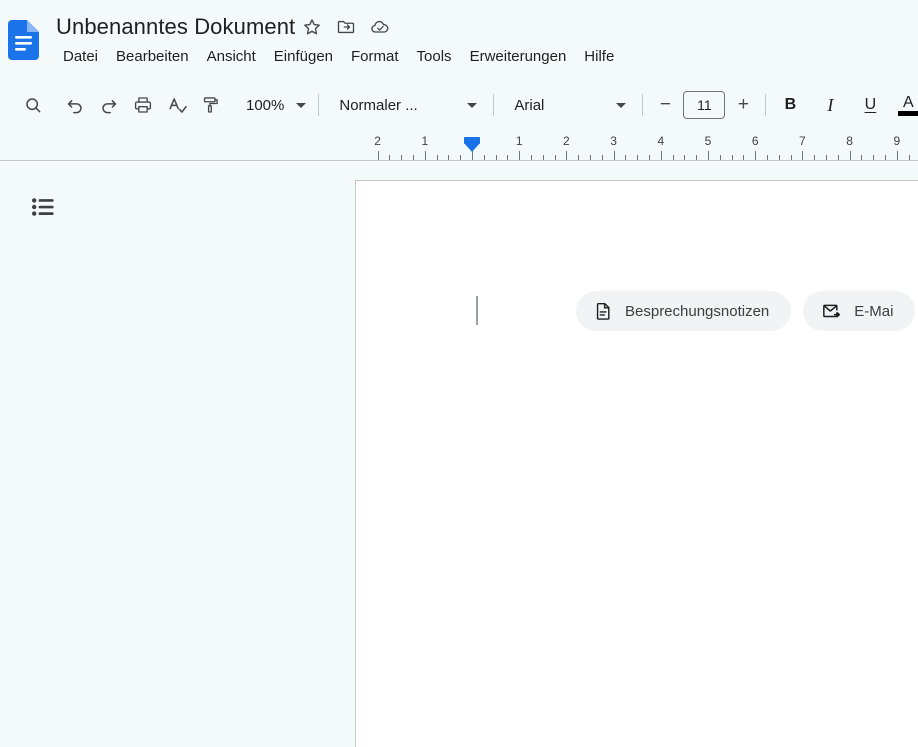  I want to click on undo-icon, so click(75, 105).